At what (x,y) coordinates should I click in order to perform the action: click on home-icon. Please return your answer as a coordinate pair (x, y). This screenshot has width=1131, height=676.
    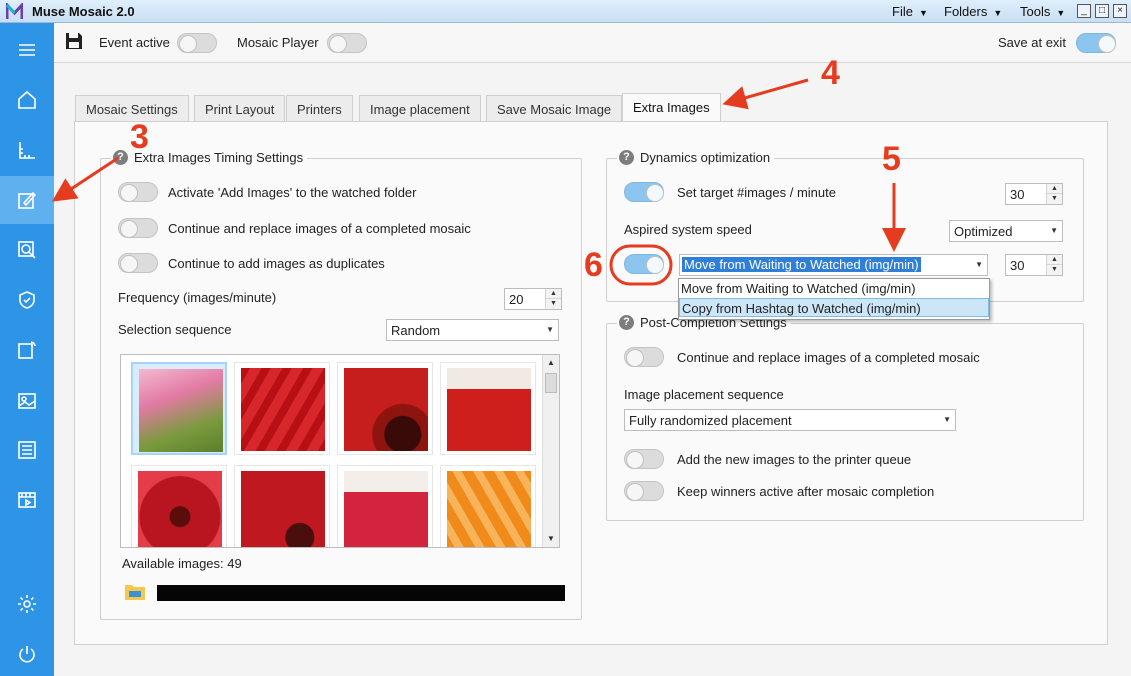
    Looking at the image, I should click on (27, 99).